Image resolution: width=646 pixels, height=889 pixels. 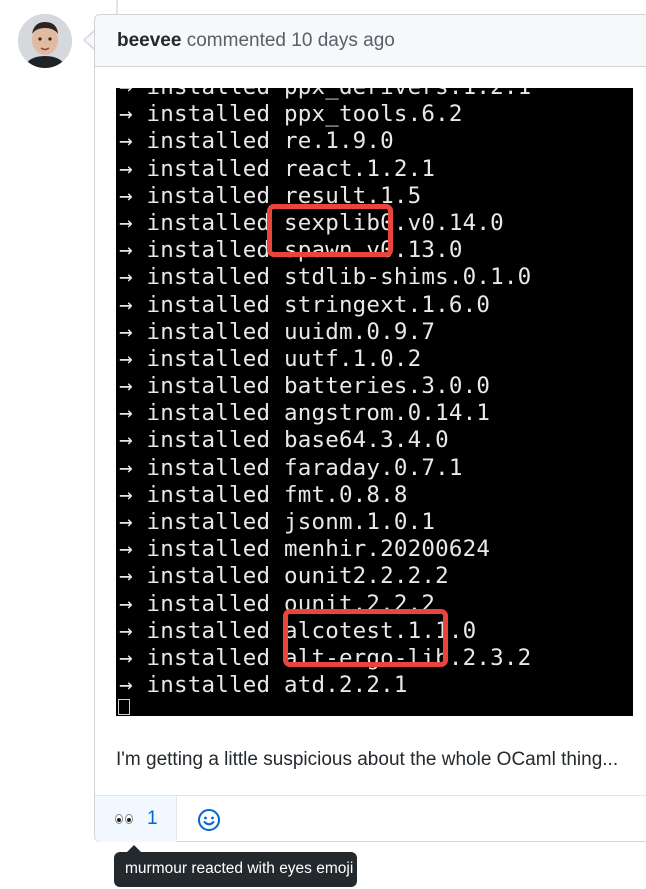 I want to click on terminal-line: → installed stdlib-shims.0.1.0, so click(x=325, y=277).